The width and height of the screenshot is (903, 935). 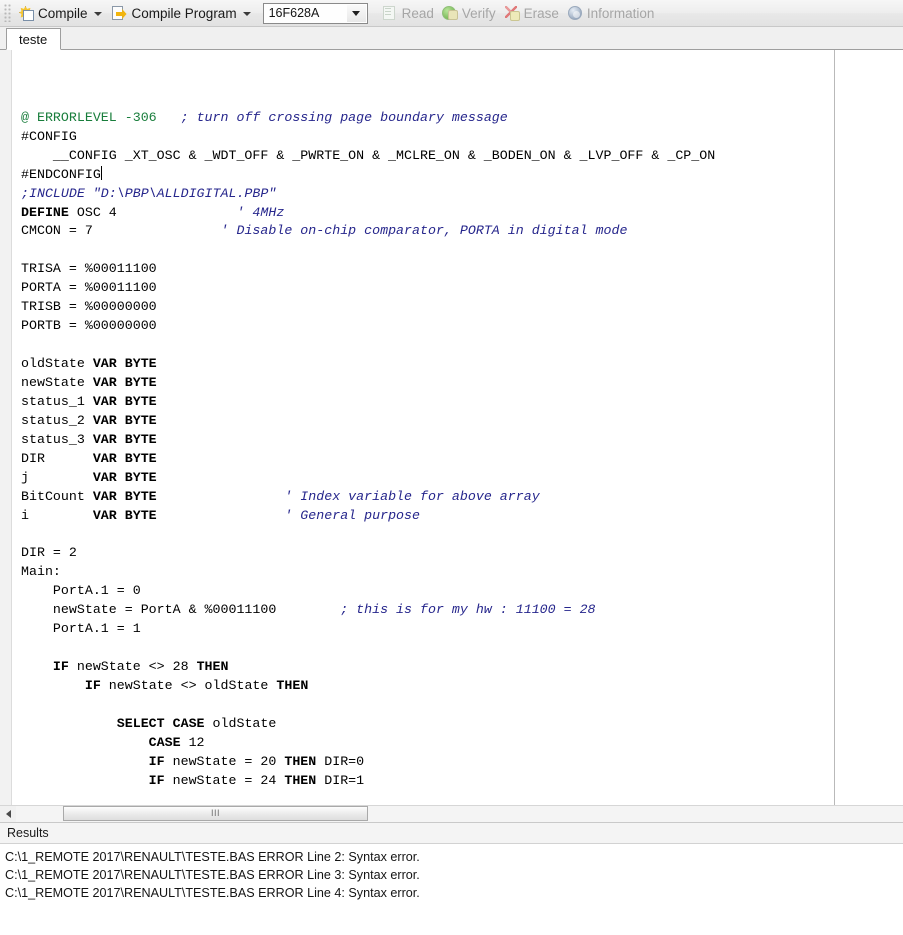 I want to click on code-token: status_2, so click(x=57, y=420).